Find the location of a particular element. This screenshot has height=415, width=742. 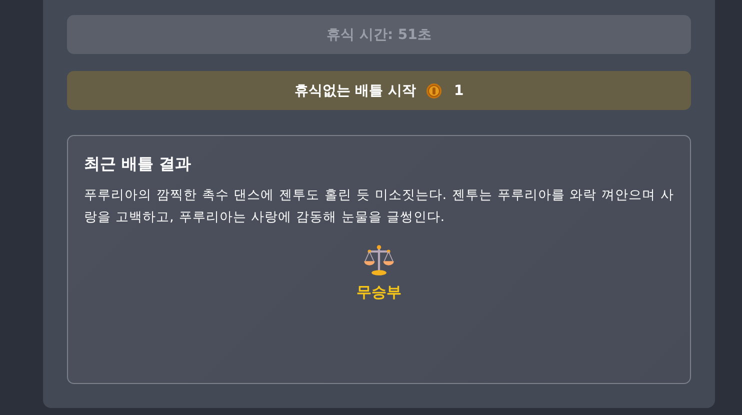

coin-icon is located at coordinates (434, 90).